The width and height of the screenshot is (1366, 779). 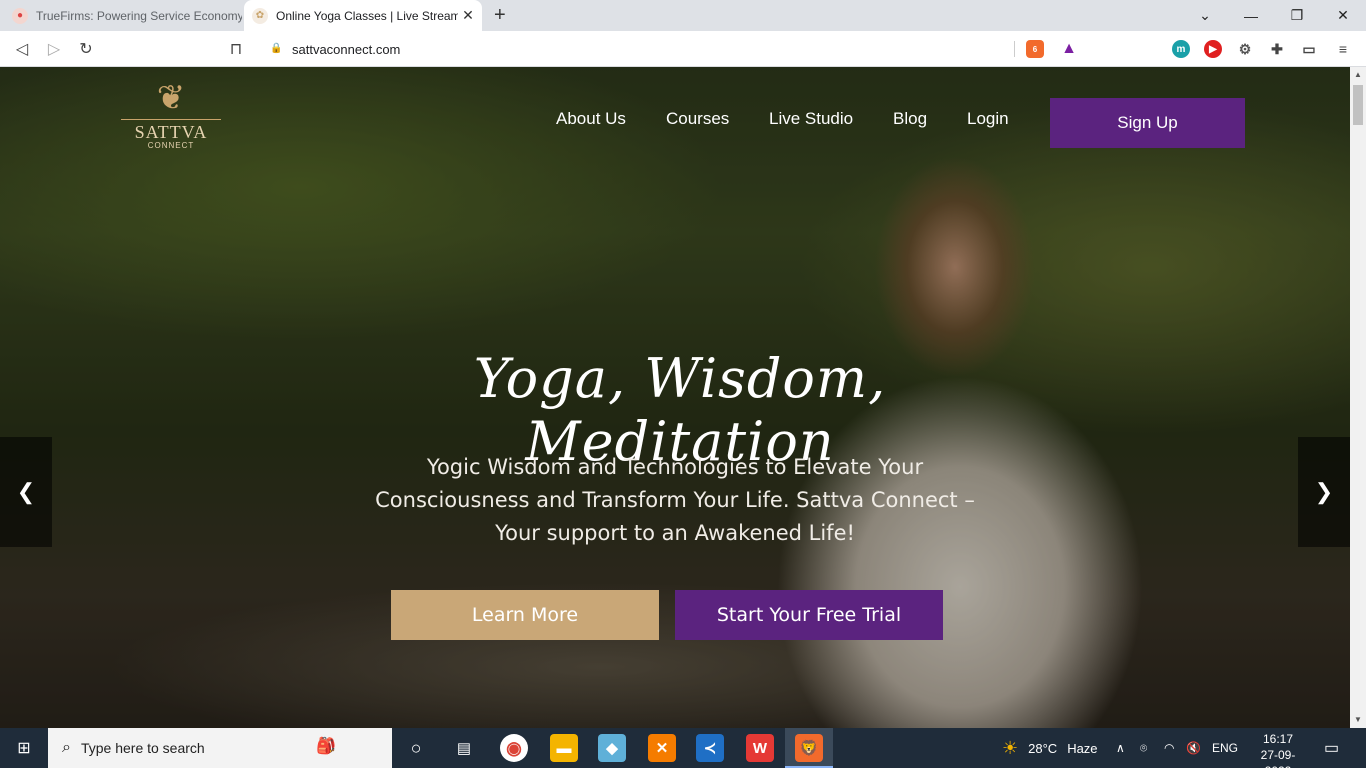 What do you see at coordinates (591, 119) in the screenshot?
I see `nav-about-us: About Us` at bounding box center [591, 119].